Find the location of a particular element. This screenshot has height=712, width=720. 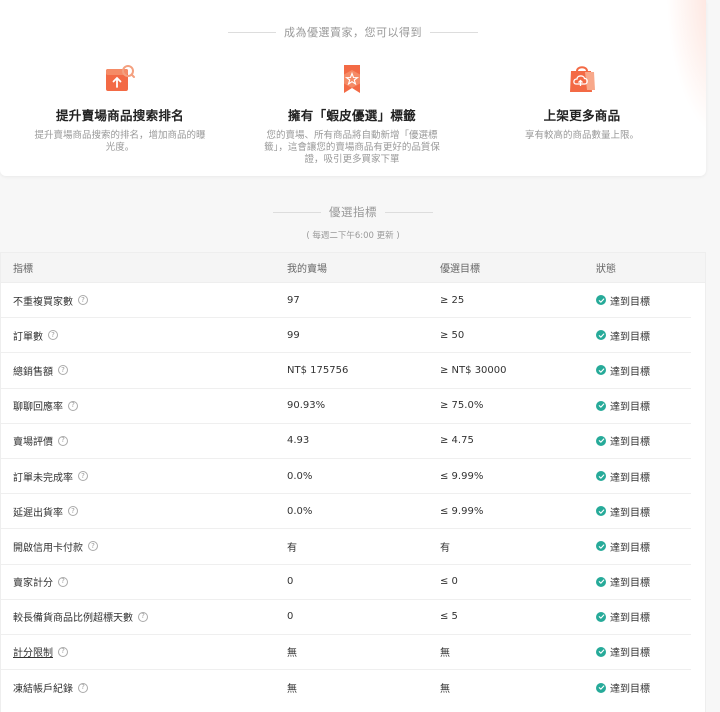

metrics-heading: 優選指標 ( 每週二下午6:00 更新 ) is located at coordinates (353, 222).